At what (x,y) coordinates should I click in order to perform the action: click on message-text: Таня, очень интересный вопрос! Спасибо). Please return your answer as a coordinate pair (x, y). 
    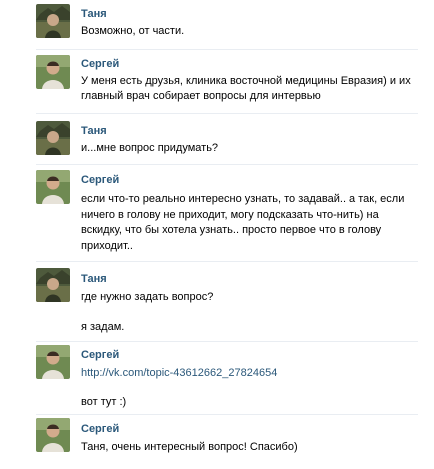
    Looking at the image, I should click on (189, 447).